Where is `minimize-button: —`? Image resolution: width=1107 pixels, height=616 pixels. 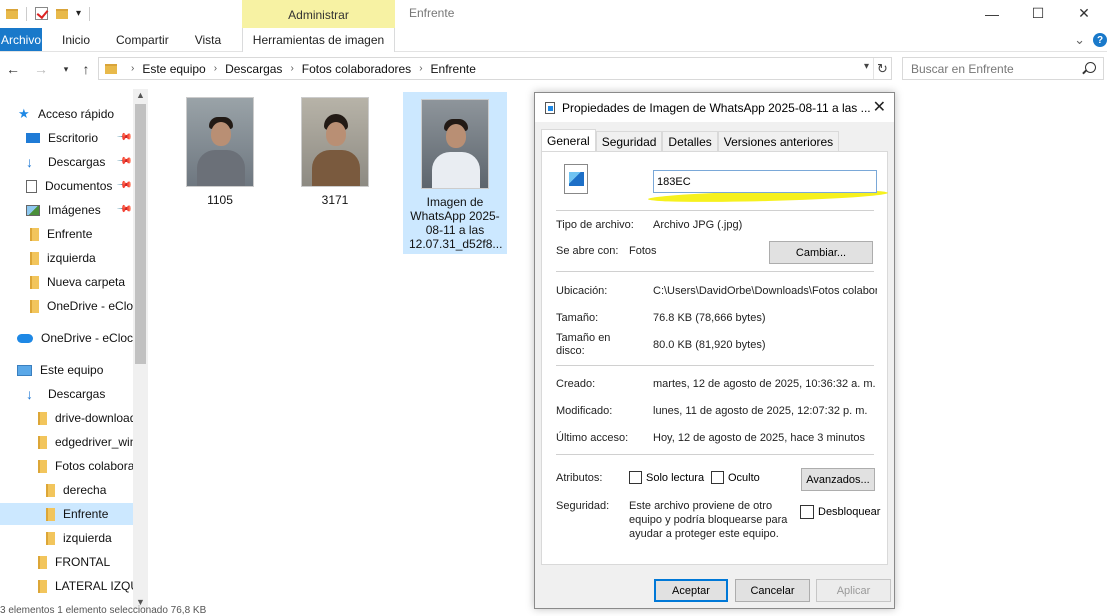
minimize-button: — is located at coordinates (992, 13).